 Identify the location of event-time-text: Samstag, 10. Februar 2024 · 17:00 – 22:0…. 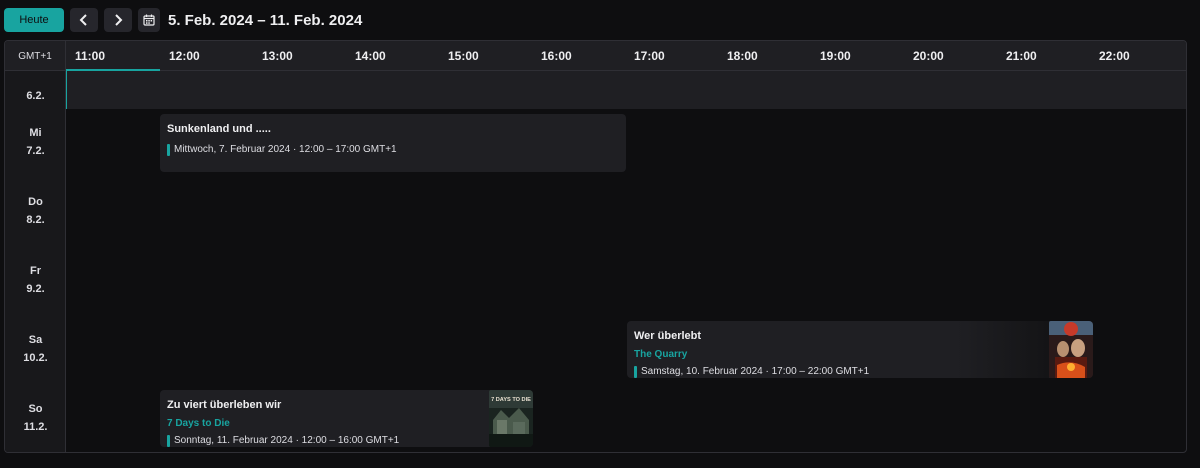
(755, 371).